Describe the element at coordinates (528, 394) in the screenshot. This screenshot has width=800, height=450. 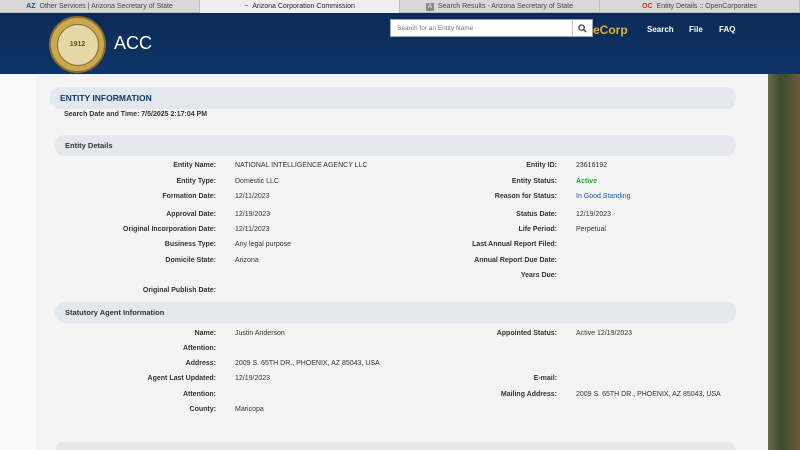
I see `mailing-address-label: Mailing Address:` at that location.